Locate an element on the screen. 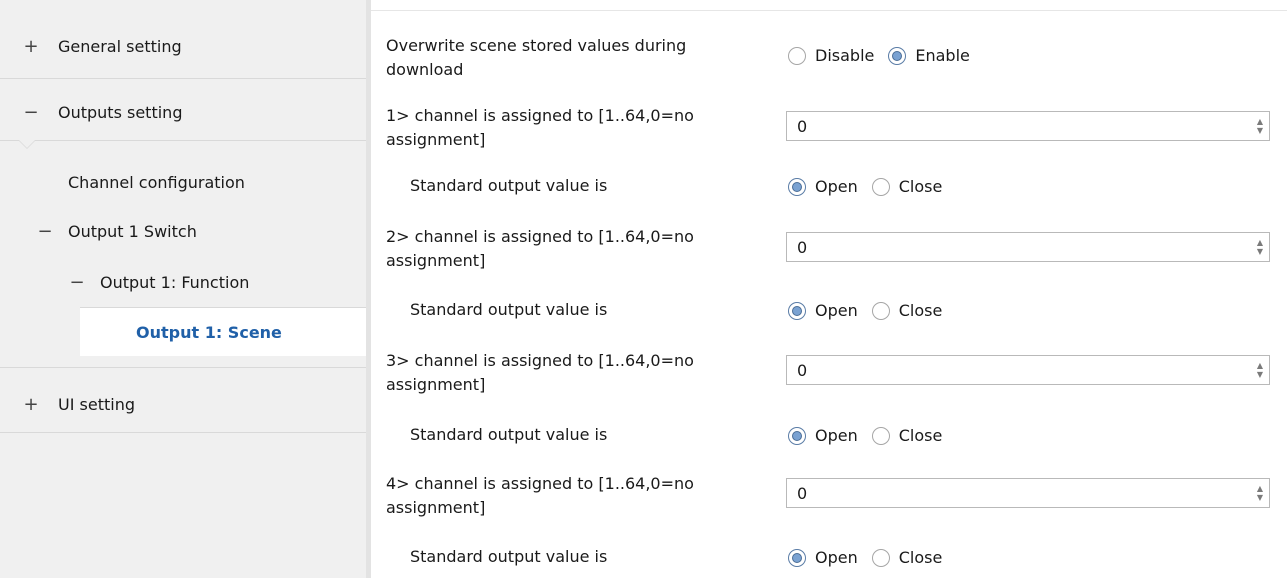 Image resolution: width=1287 pixels, height=578 pixels. channel-4-std-radio-group: Open Close is located at coordinates (872, 557).